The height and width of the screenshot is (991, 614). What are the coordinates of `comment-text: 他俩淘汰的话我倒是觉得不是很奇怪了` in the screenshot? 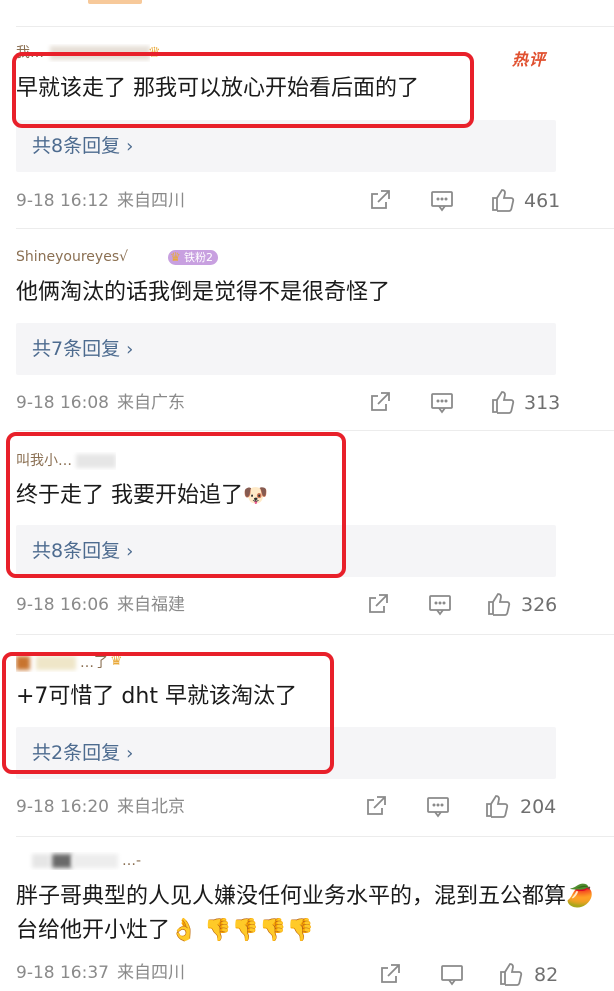 It's located at (203, 292).